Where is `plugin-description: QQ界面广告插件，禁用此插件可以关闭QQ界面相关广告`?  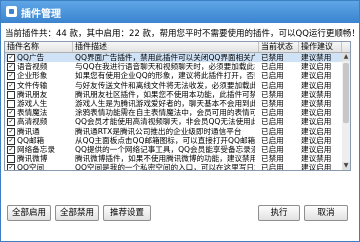
plugin-description: QQ界面广告插件，禁用此插件可以关闭QQ界面相关广告 is located at coordinates (165, 57).